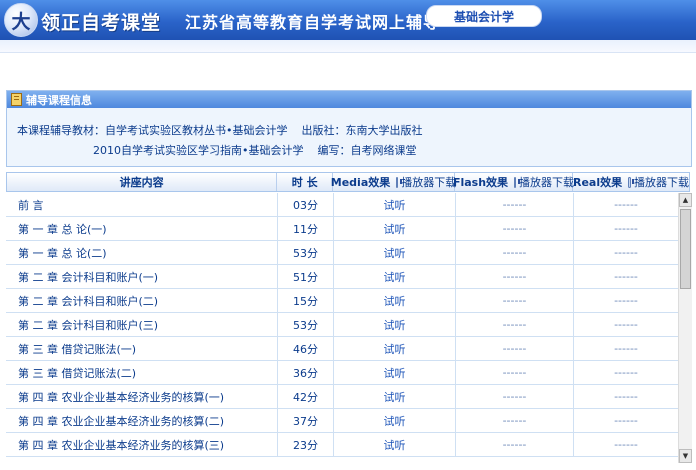 The width and height of the screenshot is (696, 470). Describe the element at coordinates (546, 182) in the screenshot. I see `flash-player-download-link: 播放器下载` at that location.